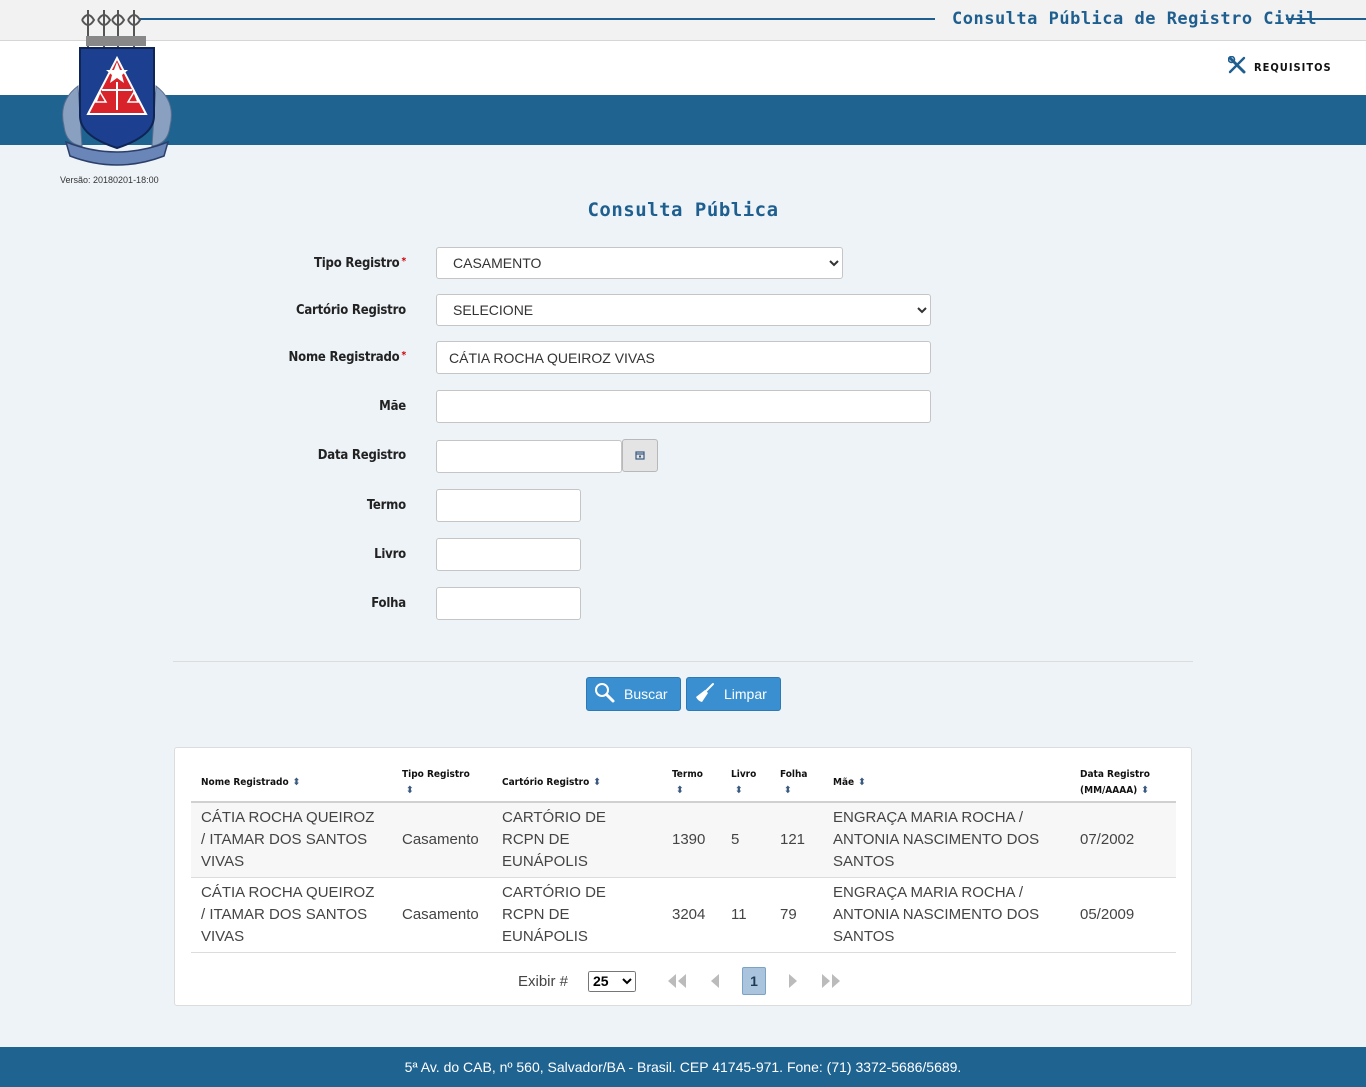 The height and width of the screenshot is (1087, 1366). Describe the element at coordinates (796, 783) in the screenshot. I see `col-header-folha: Folha ⬍` at that location.